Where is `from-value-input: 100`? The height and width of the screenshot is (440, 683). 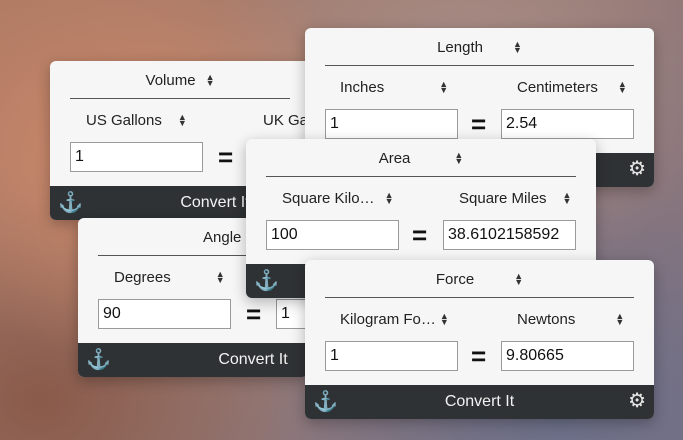
from-value-input: 100 is located at coordinates (332, 235).